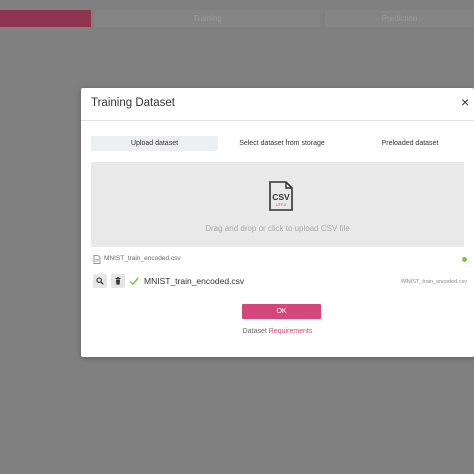  Describe the element at coordinates (399, 18) in the screenshot. I see `step-prediction: Prediction` at that location.